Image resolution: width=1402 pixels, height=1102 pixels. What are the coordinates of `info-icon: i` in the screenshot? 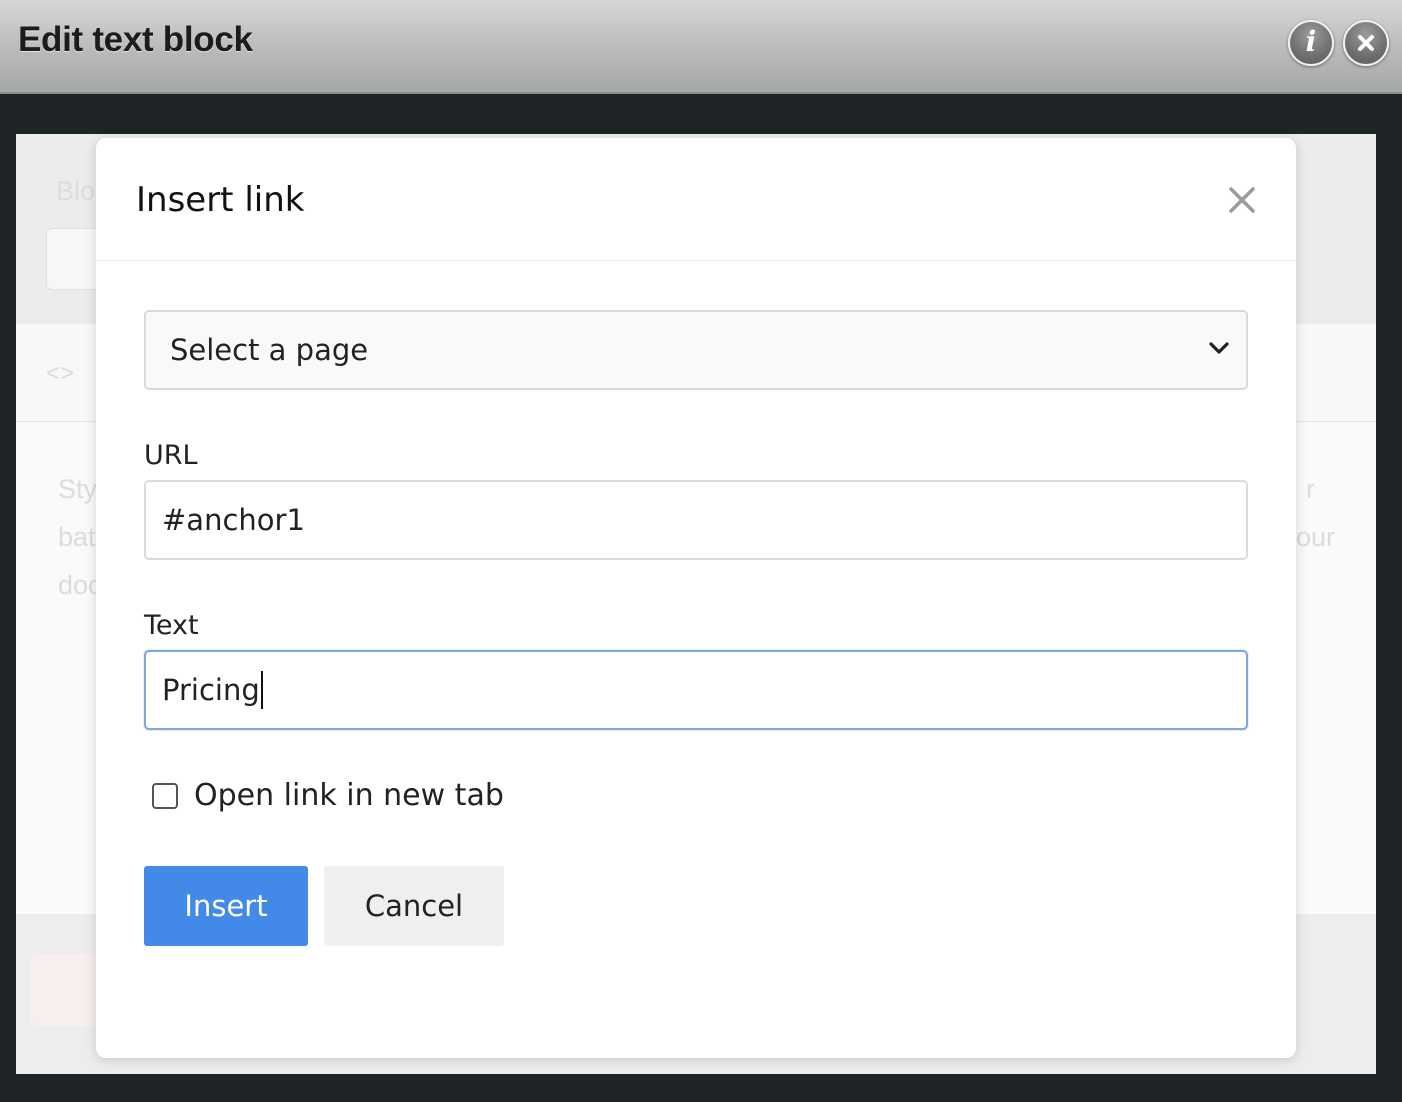 It's located at (1311, 41).